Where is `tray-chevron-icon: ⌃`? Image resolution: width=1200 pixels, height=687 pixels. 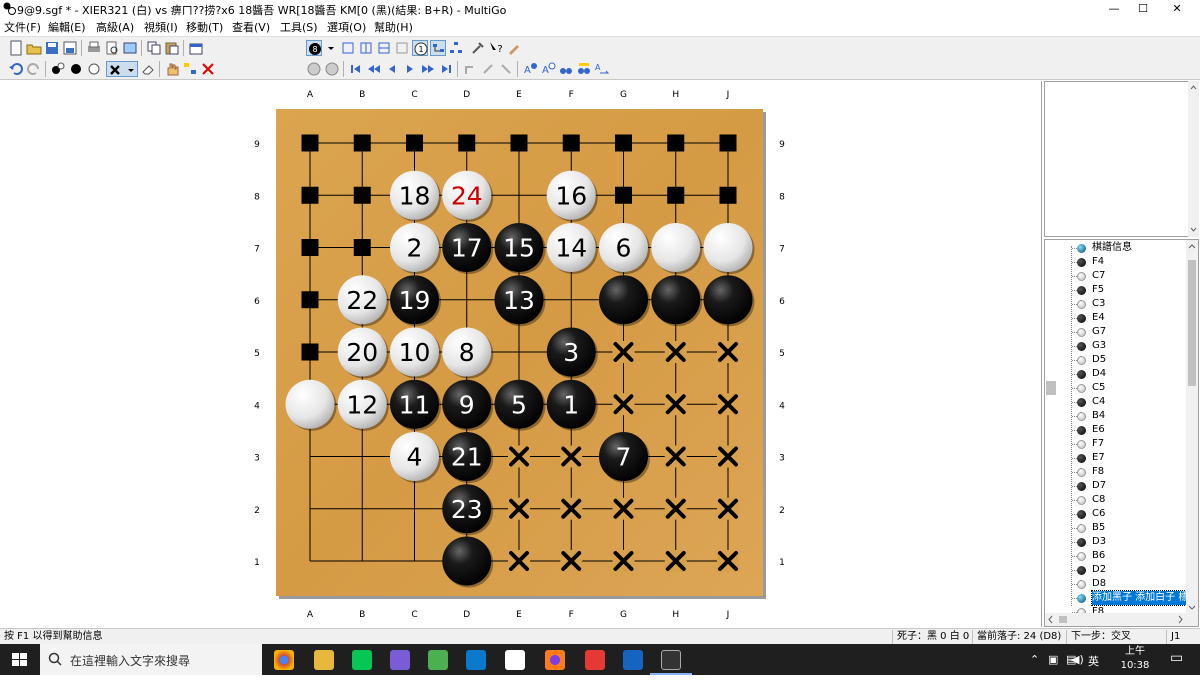 tray-chevron-icon: ⌃ is located at coordinates (1034, 659).